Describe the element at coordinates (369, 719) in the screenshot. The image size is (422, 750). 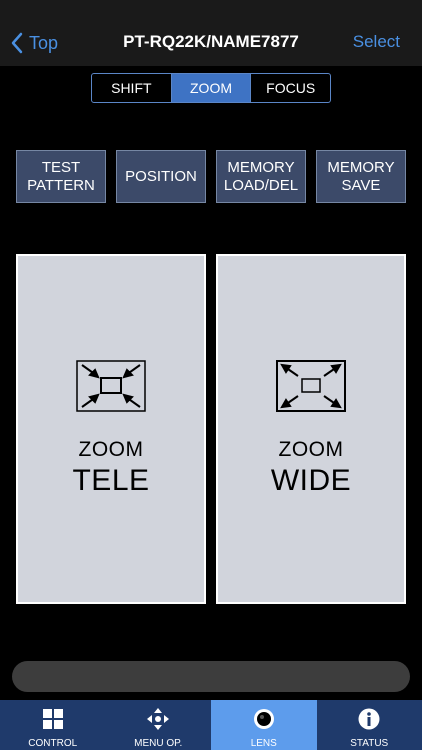
I see `info-icon` at that location.